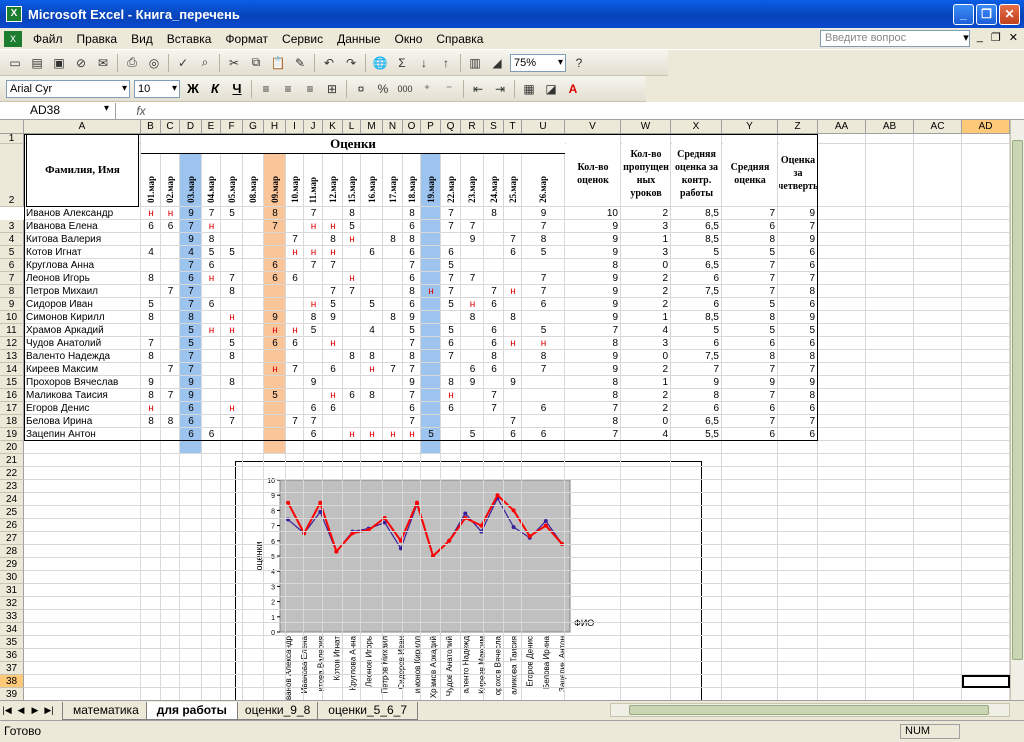 Image resolution: width=1024 pixels, height=742 pixels. I want to click on column-header-h: H, so click(275, 127).